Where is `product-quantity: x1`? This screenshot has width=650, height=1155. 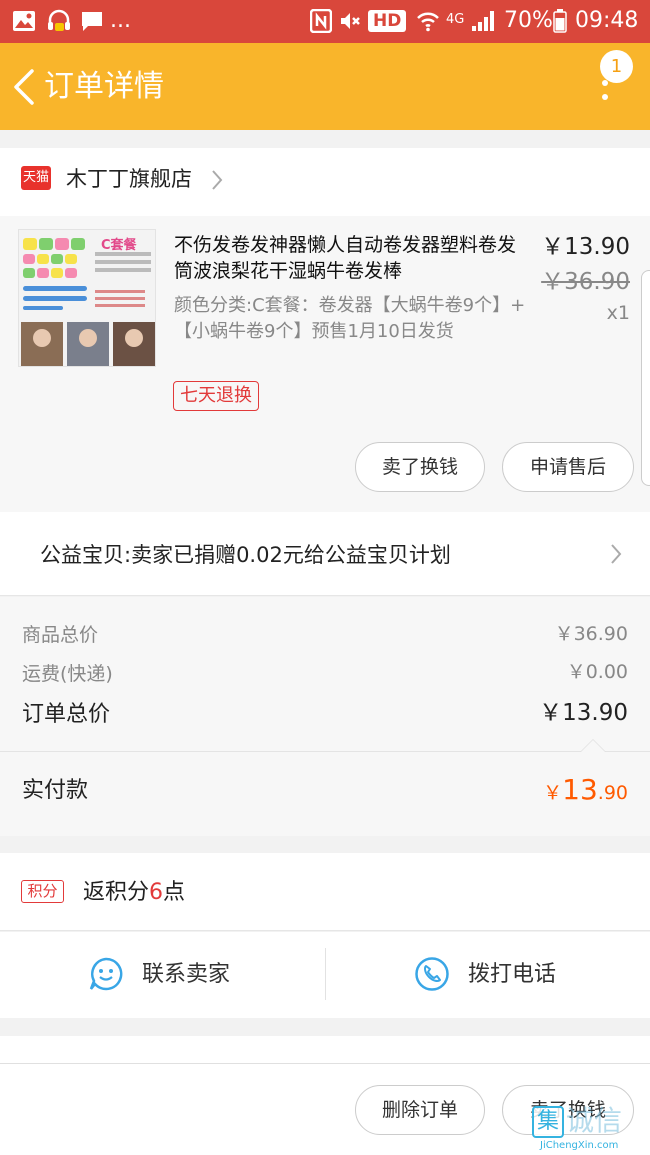
product-quantity: x1 is located at coordinates (618, 313).